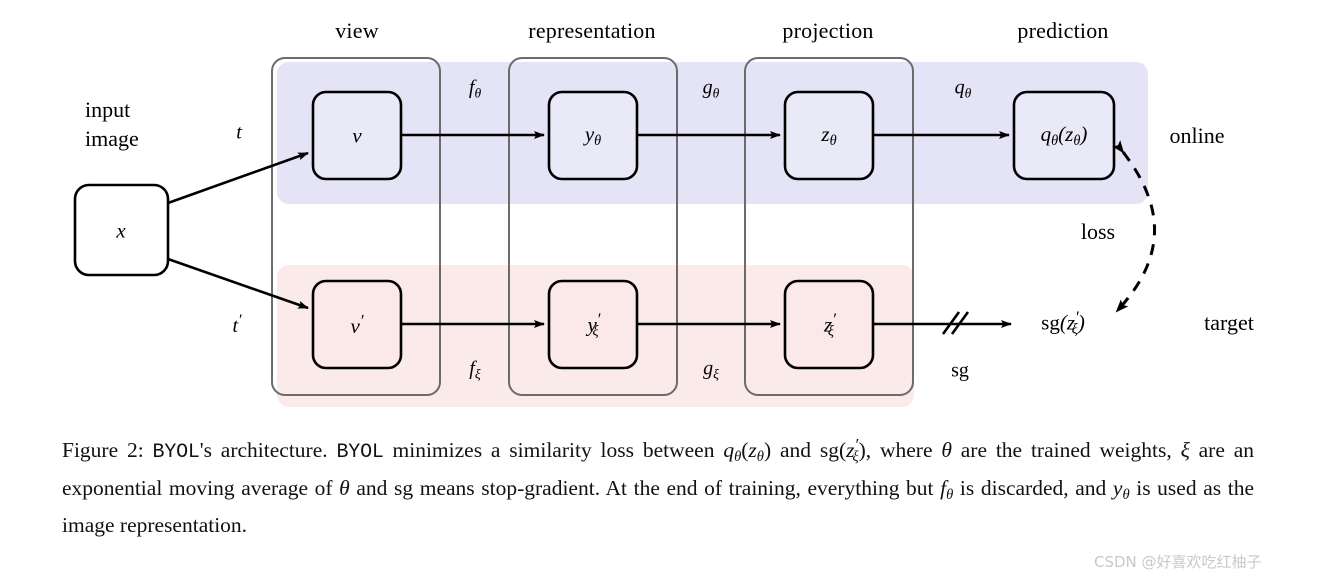  What do you see at coordinates (475, 369) in the screenshot?
I see `edge-label-f-xi: fξ` at bounding box center [475, 369].